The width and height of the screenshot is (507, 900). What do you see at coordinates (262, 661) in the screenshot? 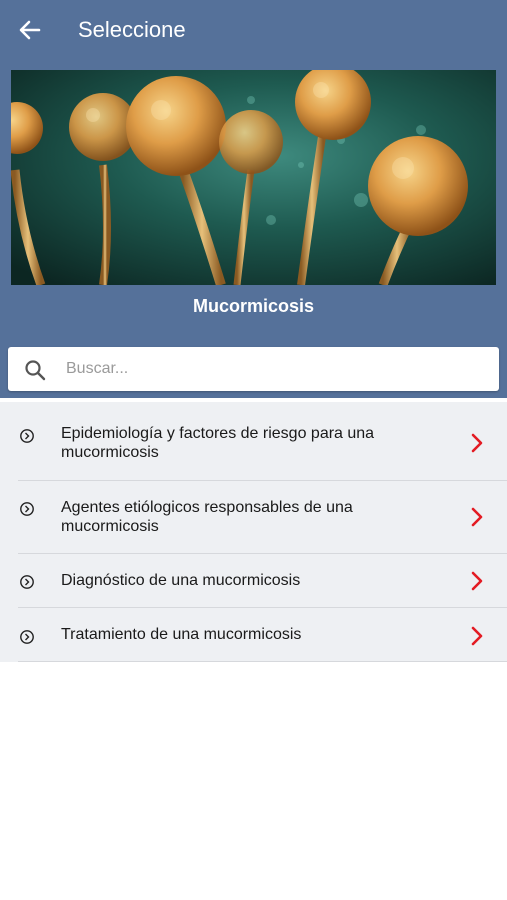
I see `divider` at bounding box center [262, 661].